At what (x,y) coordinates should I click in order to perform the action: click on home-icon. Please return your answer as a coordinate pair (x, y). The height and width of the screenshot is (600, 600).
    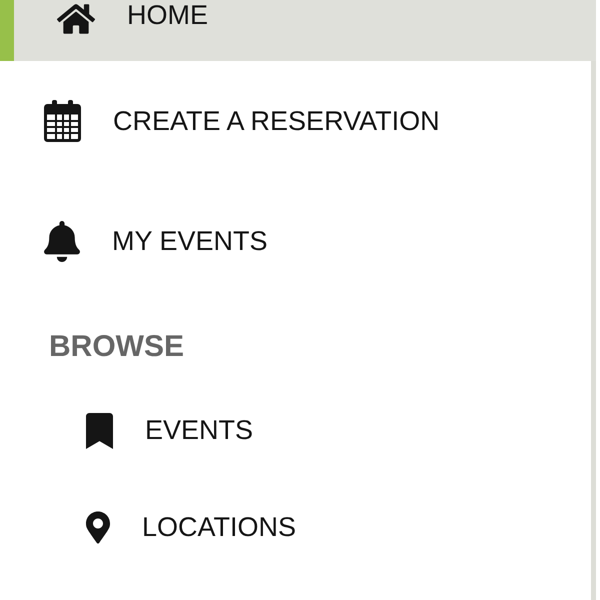
    Looking at the image, I should click on (76, 19).